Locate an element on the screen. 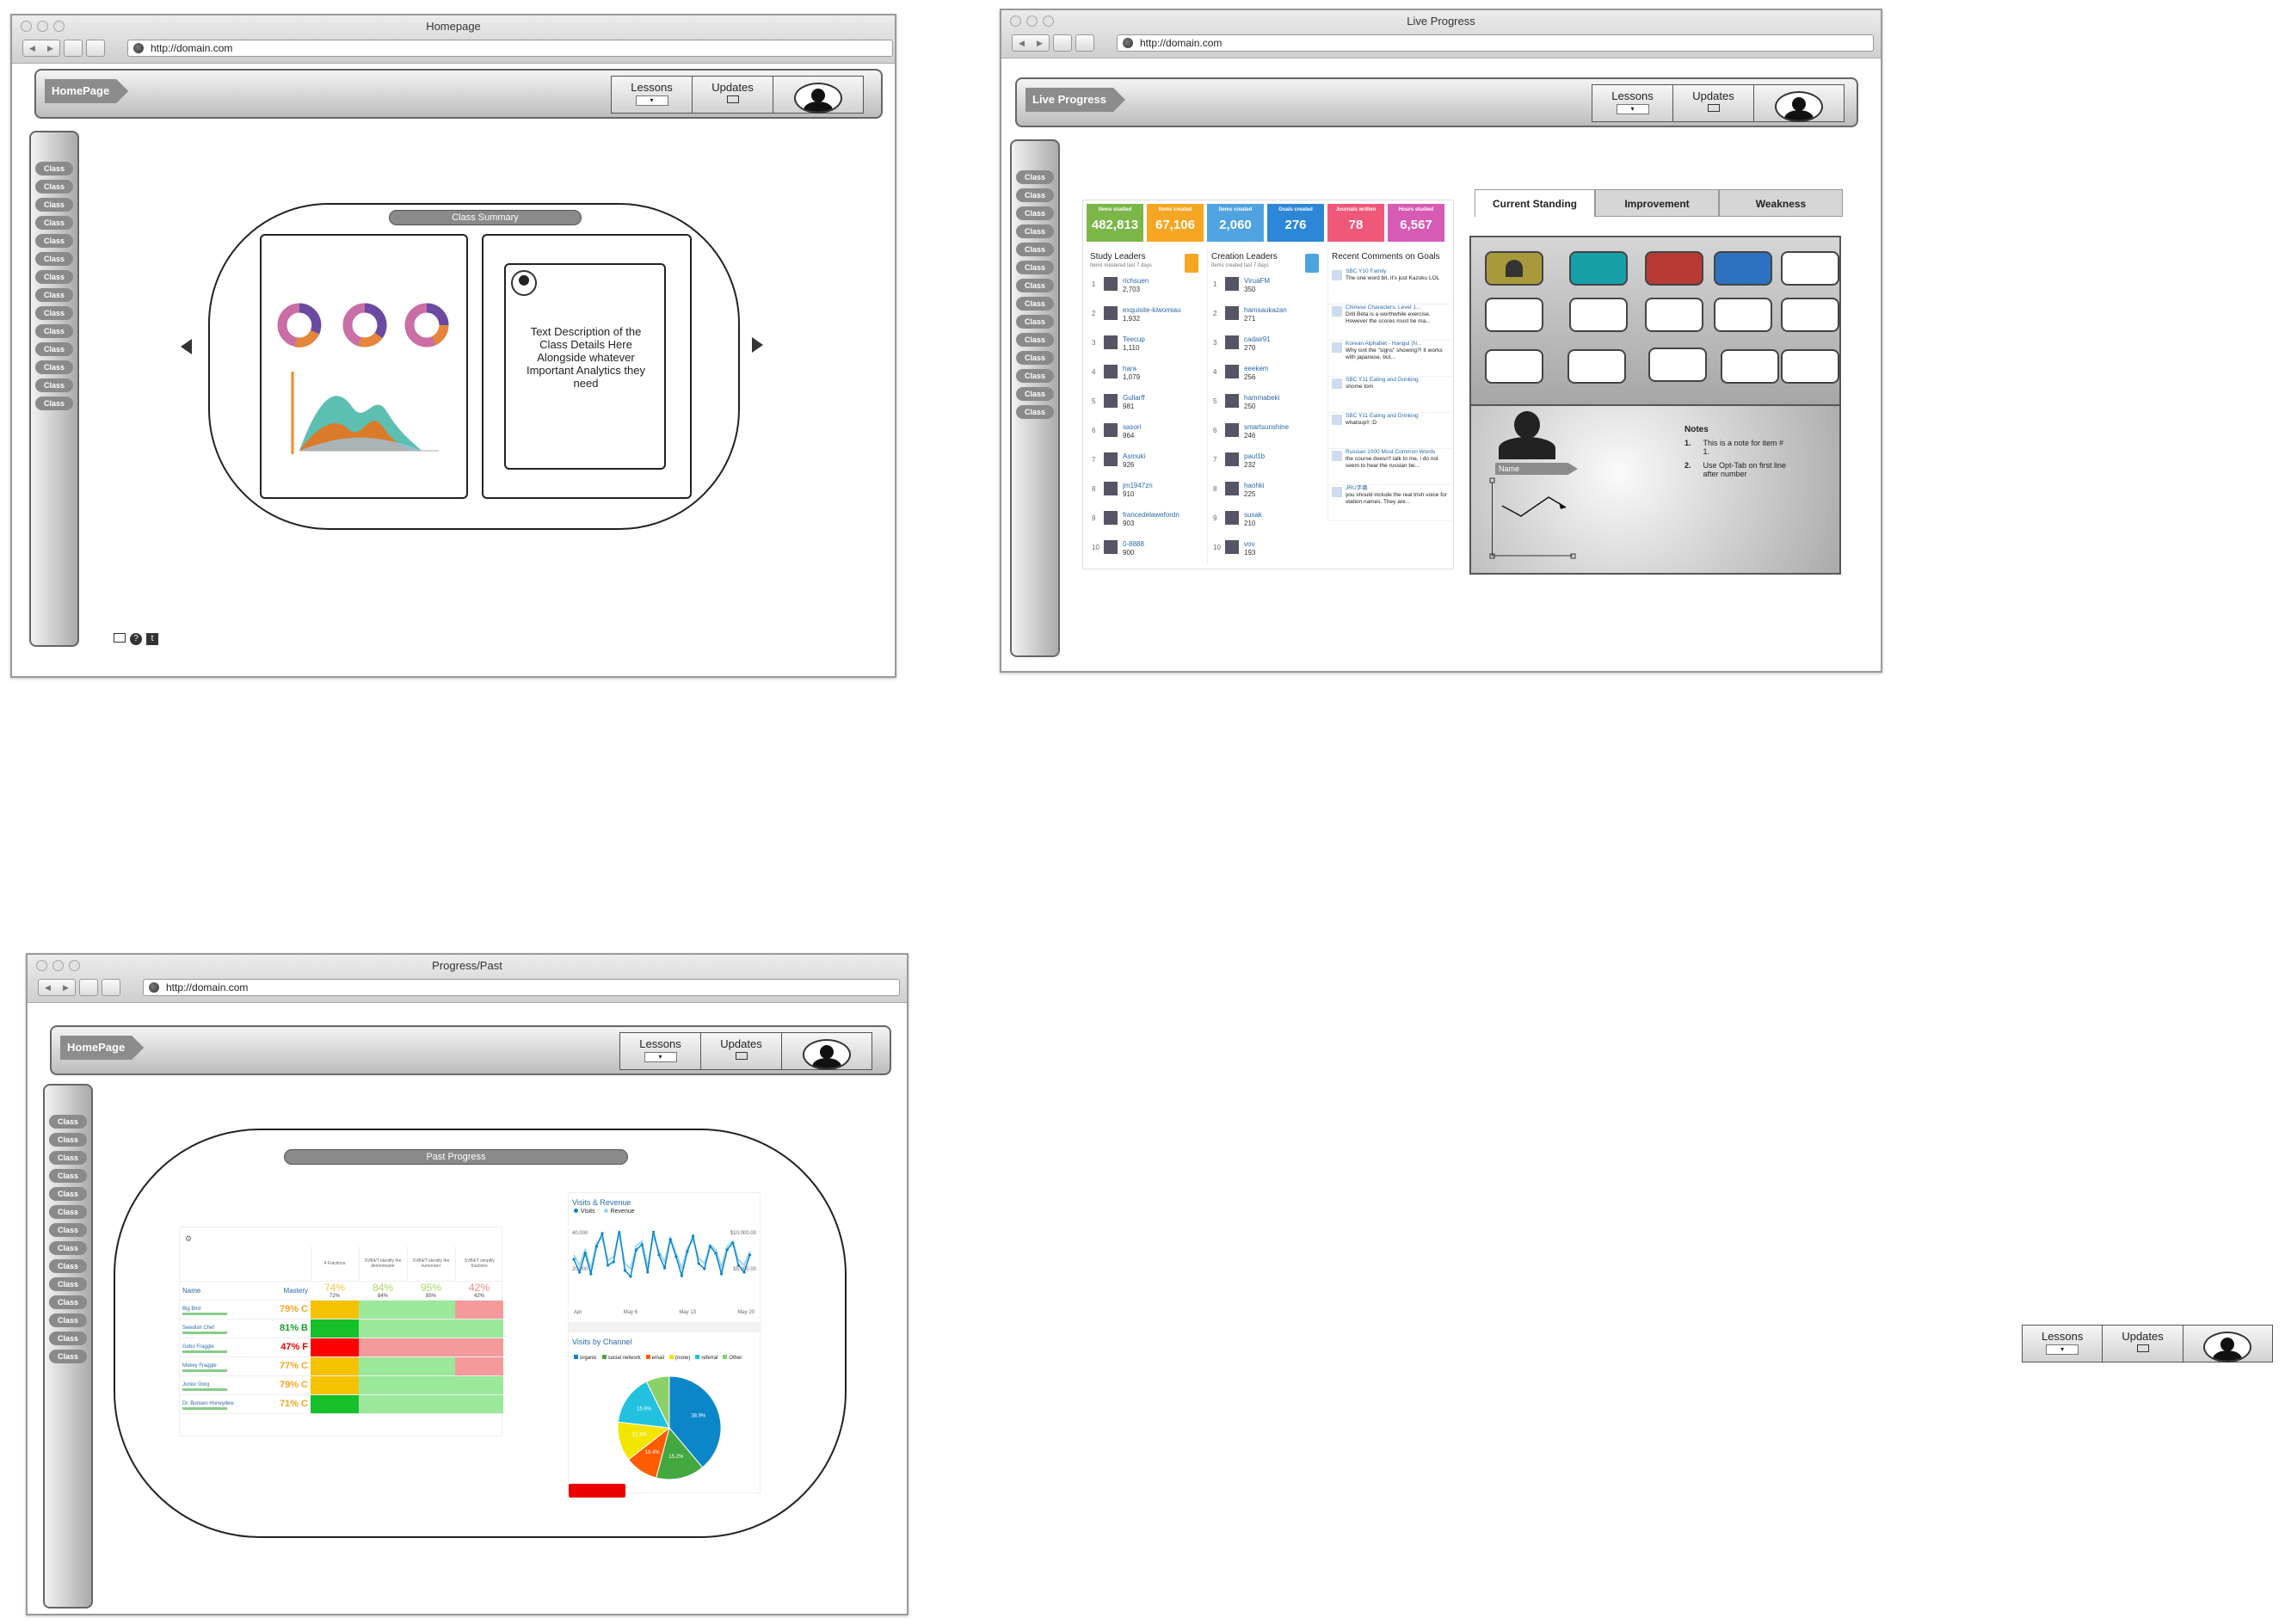  heat-row: Gobo Fraggle 47% F is located at coordinates (341, 1347).